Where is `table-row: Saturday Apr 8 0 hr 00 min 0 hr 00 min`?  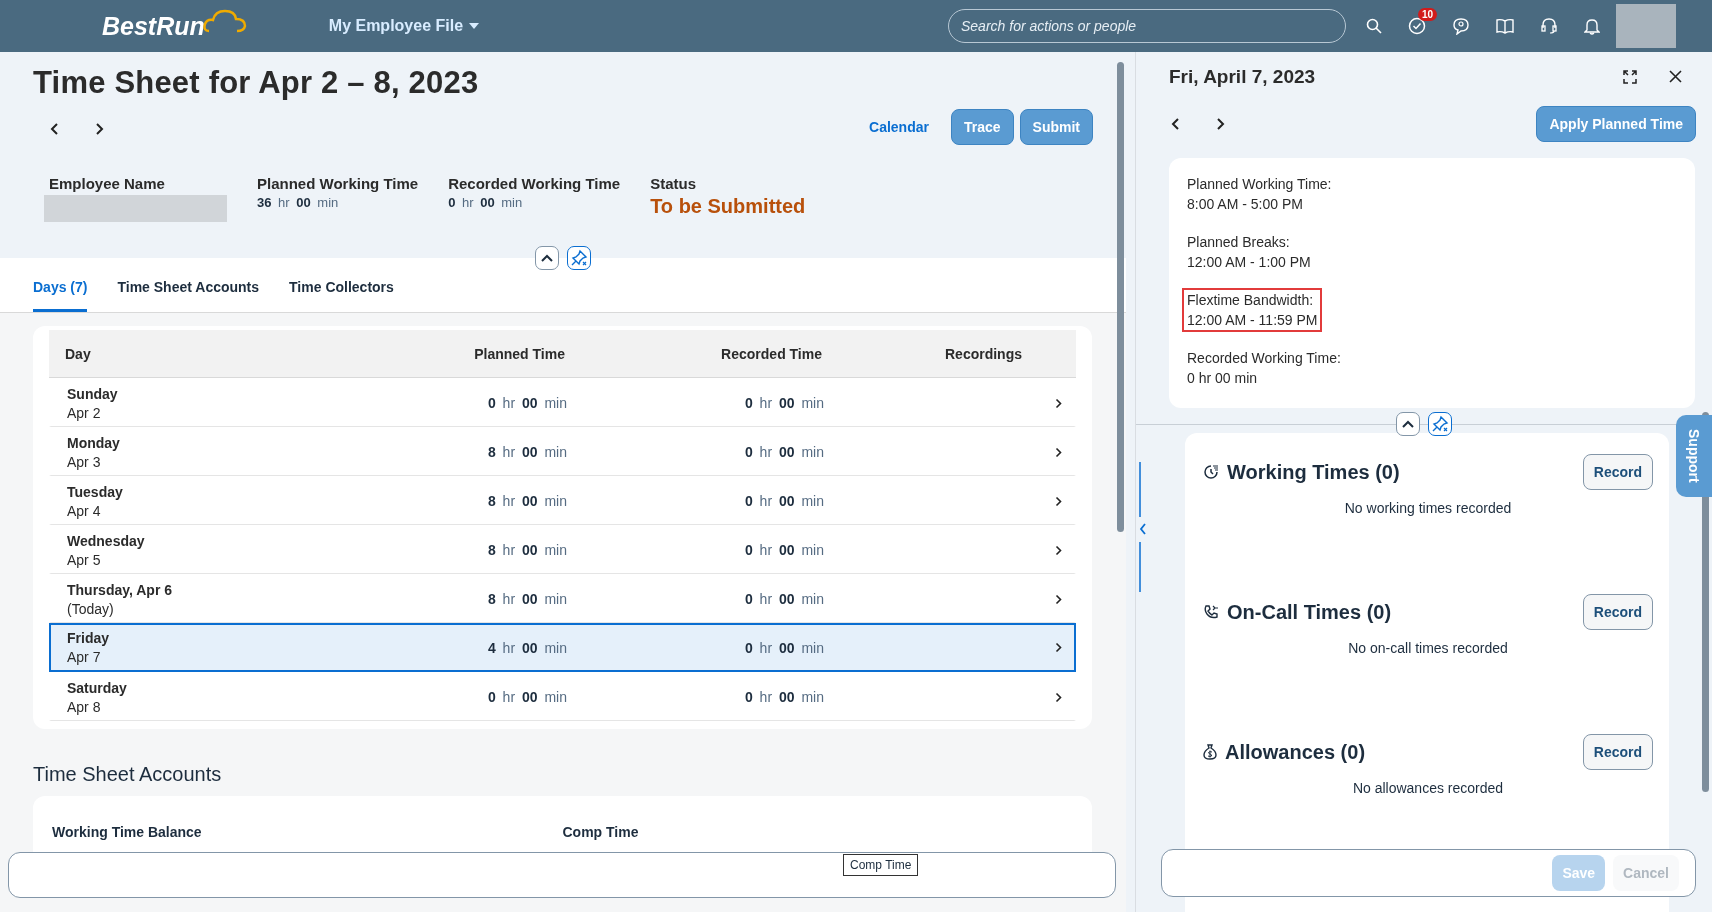 table-row: Saturday Apr 8 0 hr 00 min 0 hr 00 min is located at coordinates (562, 696).